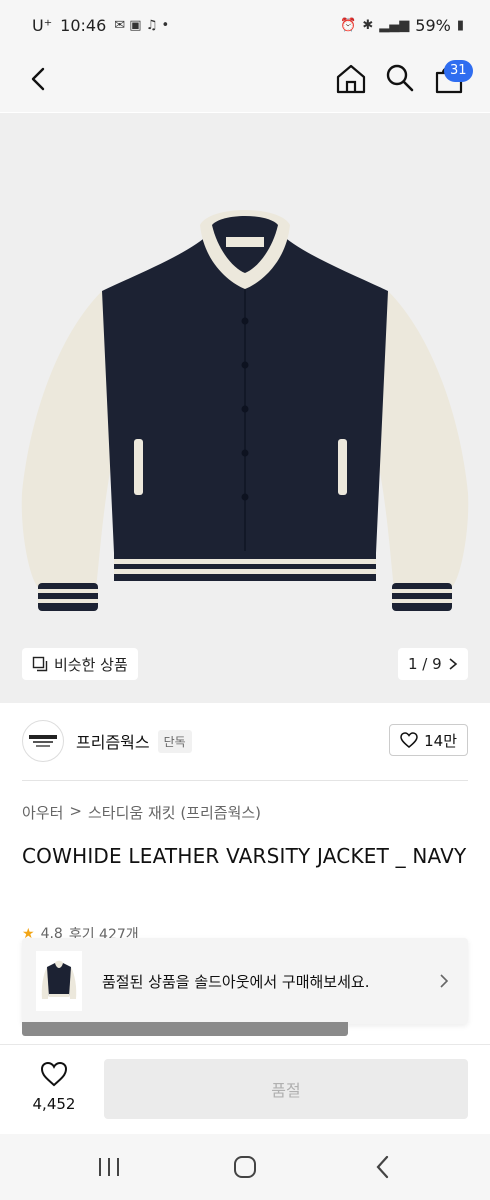 Image resolution: width=490 pixels, height=1200 pixels. I want to click on soldout-banner: 품절된 상품을 솔드아웃에서 구매해보세요., so click(245, 981).